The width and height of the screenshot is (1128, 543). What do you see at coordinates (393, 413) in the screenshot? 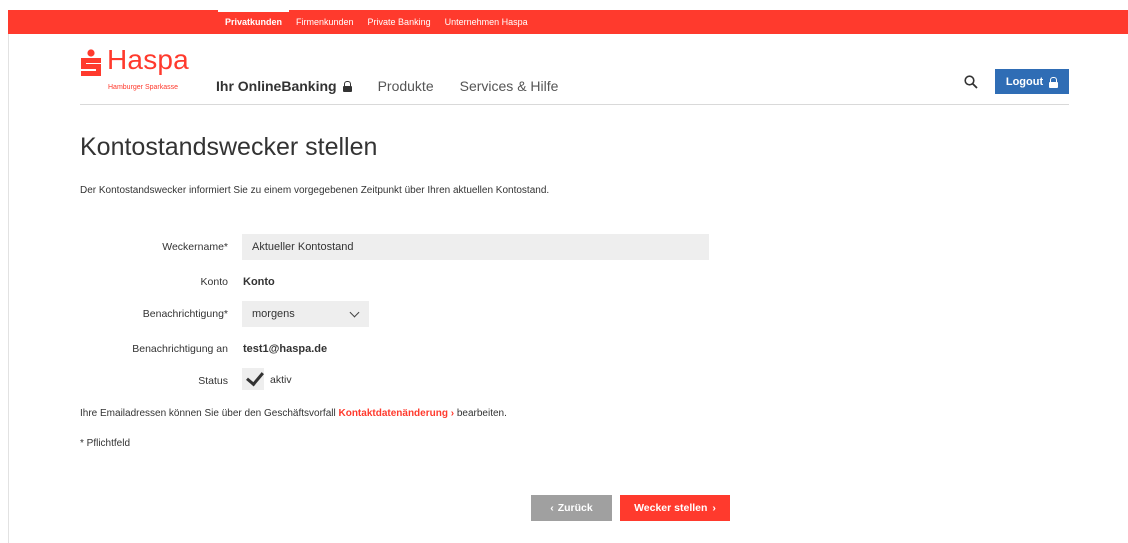
I see `kontaktdatenaenderung-link-label: Kontaktdatenänderung` at bounding box center [393, 413].